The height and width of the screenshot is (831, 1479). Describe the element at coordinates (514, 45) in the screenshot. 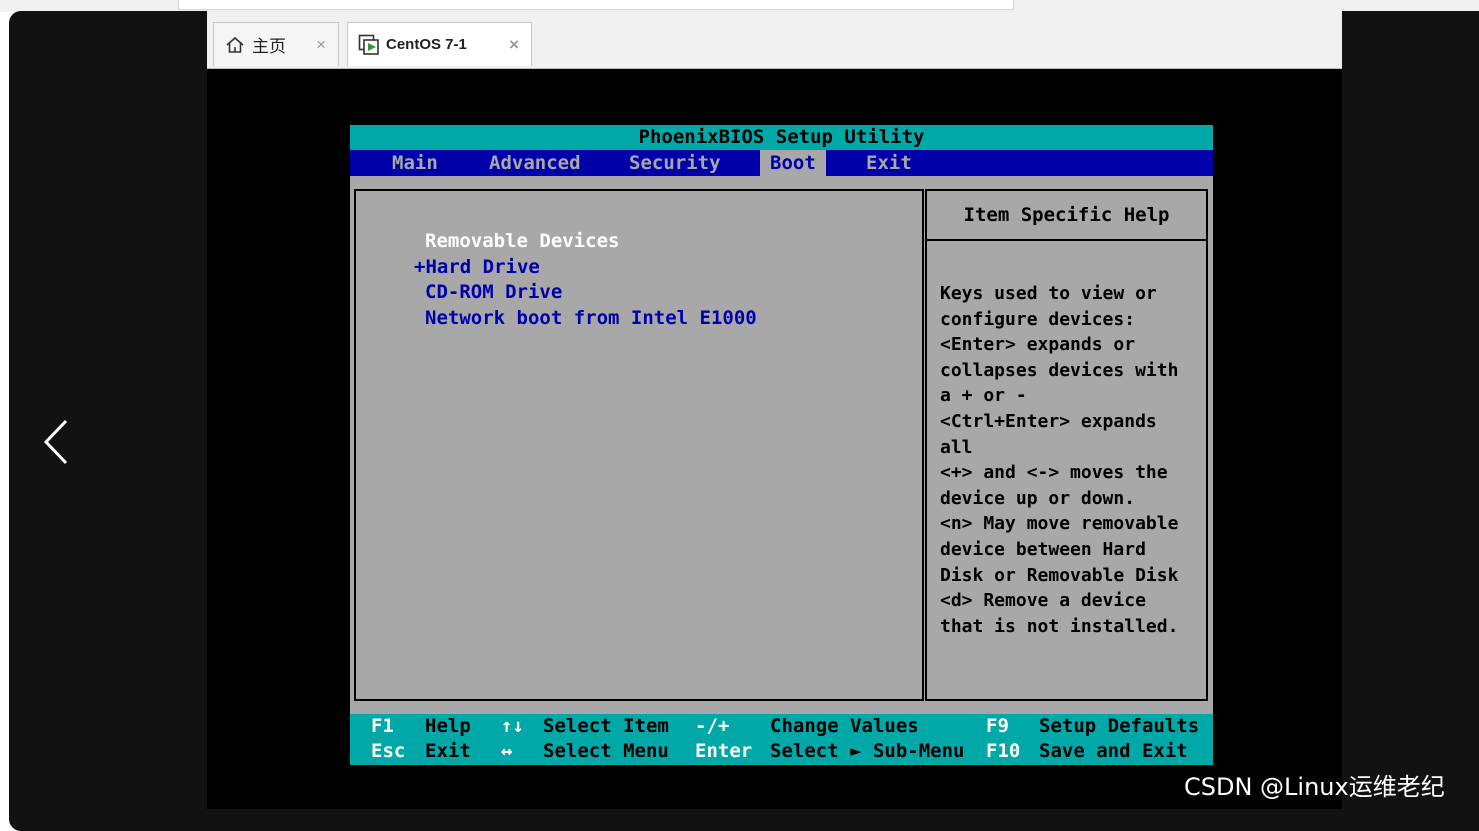

I see `tab-centos-close-icon: ×` at that location.